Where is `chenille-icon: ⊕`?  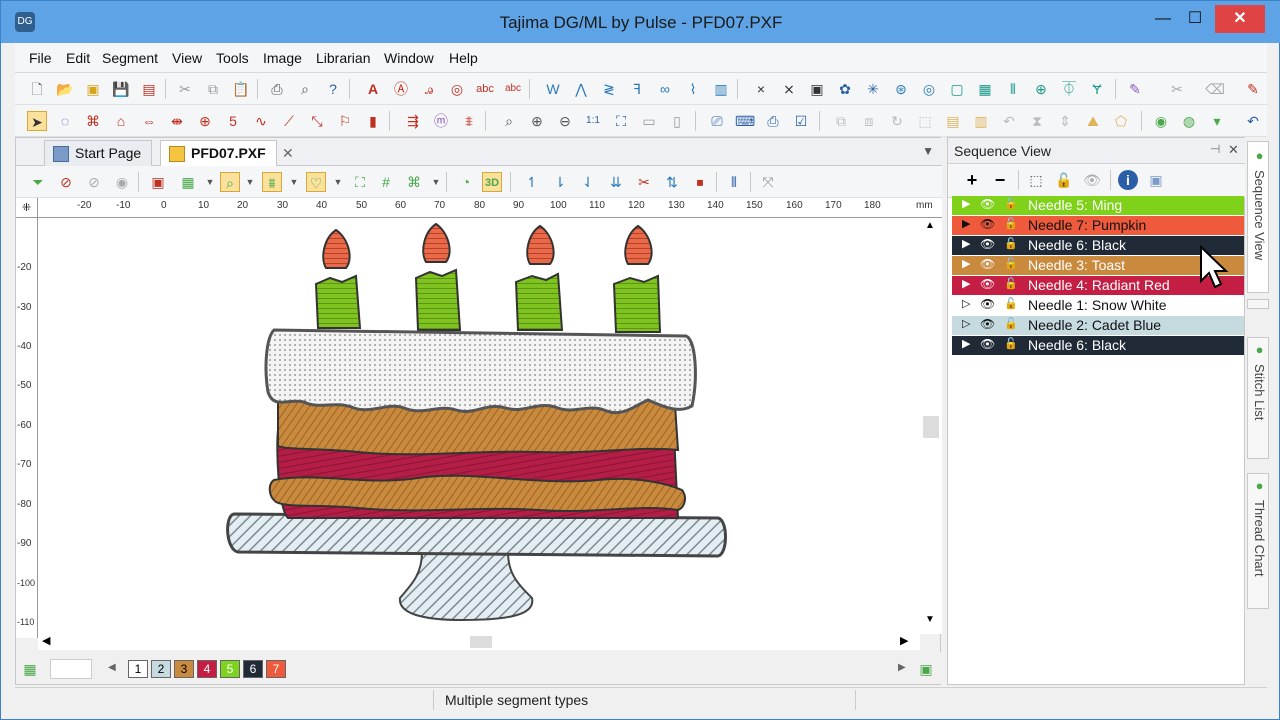 chenille-icon: ⊕ is located at coordinates (1041, 89).